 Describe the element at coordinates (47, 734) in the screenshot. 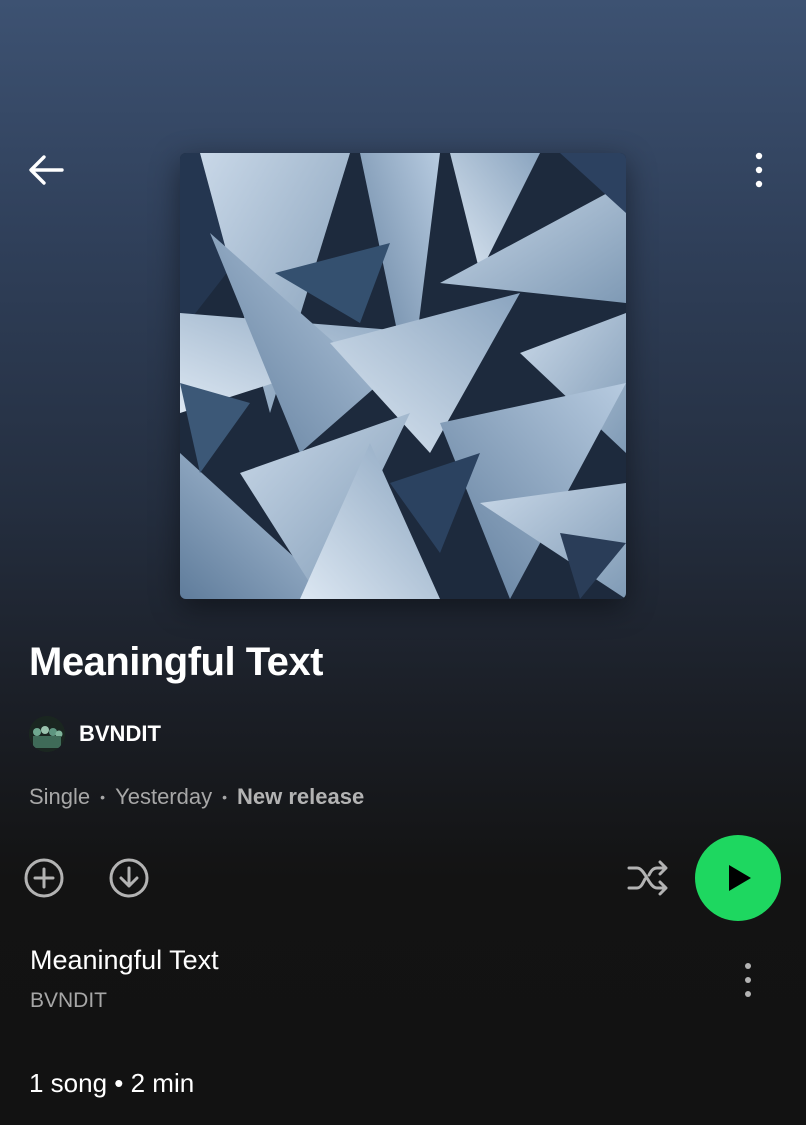

I see `artist-avatar` at that location.